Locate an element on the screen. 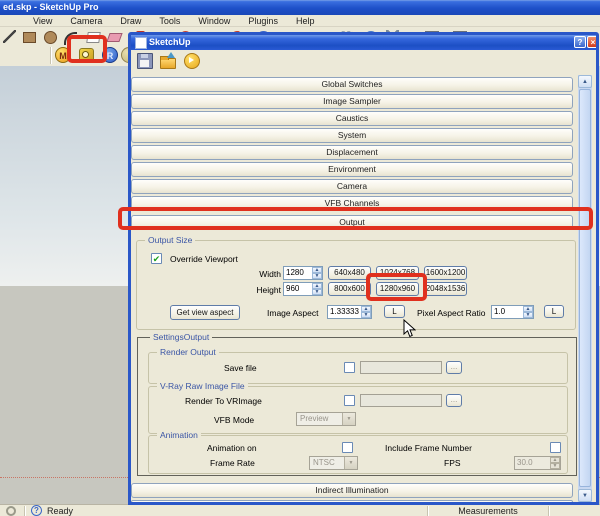 Image resolution: width=600 pixels, height=516 pixels. get-view-aspect-button: Get view aspect is located at coordinates (205, 312).